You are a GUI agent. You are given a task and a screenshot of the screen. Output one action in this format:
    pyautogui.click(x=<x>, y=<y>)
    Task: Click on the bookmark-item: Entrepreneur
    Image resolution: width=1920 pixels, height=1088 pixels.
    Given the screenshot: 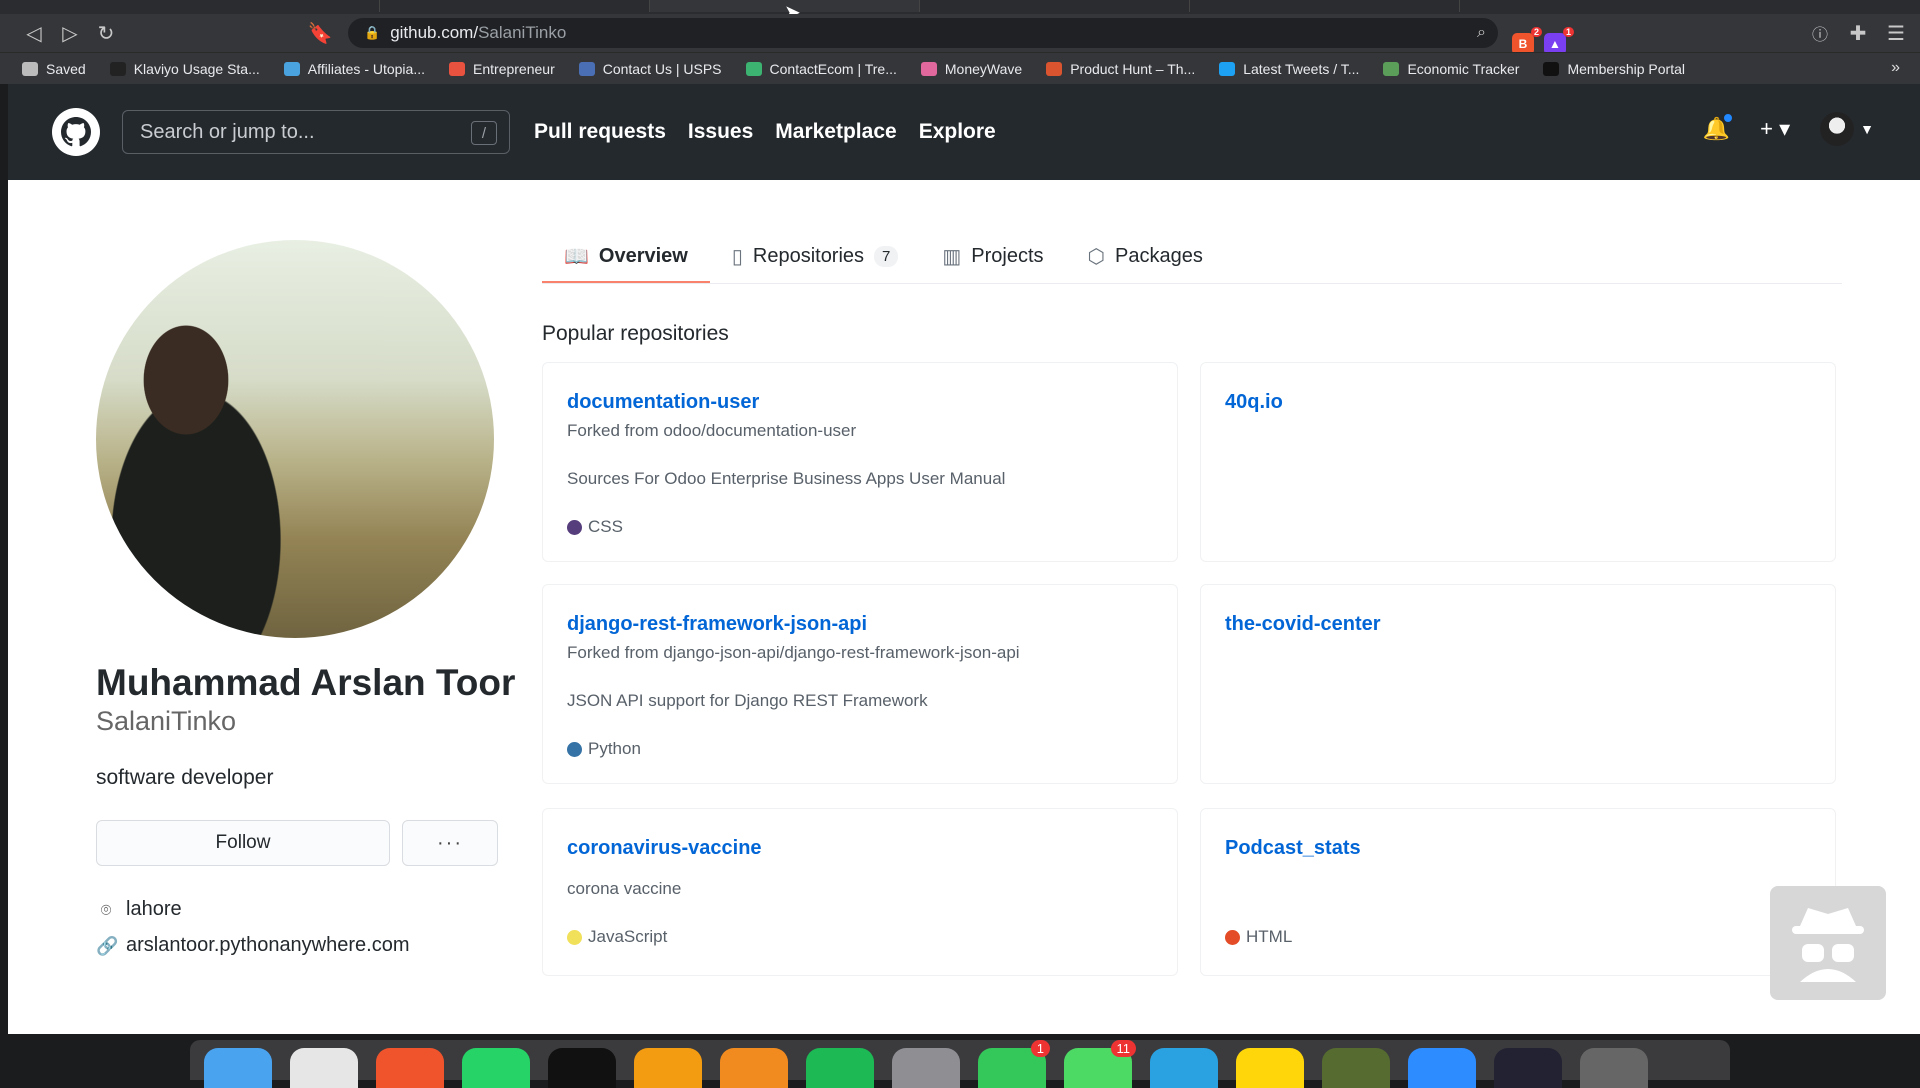 What is the action you would take?
    pyautogui.click(x=502, y=69)
    